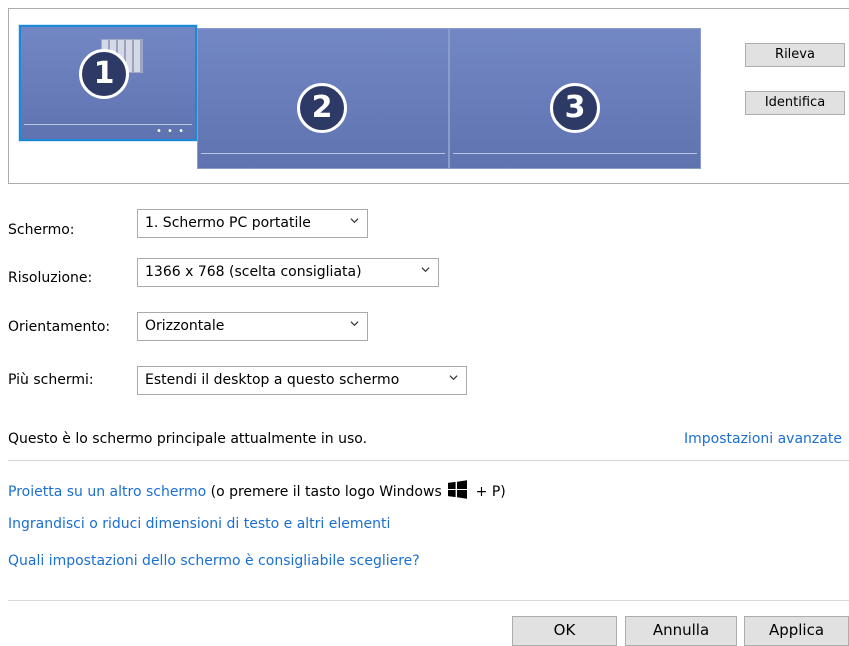 Image resolution: width=849 pixels, height=646 pixels. What do you see at coordinates (41, 230) in the screenshot?
I see `display-label: Schermo:` at bounding box center [41, 230].